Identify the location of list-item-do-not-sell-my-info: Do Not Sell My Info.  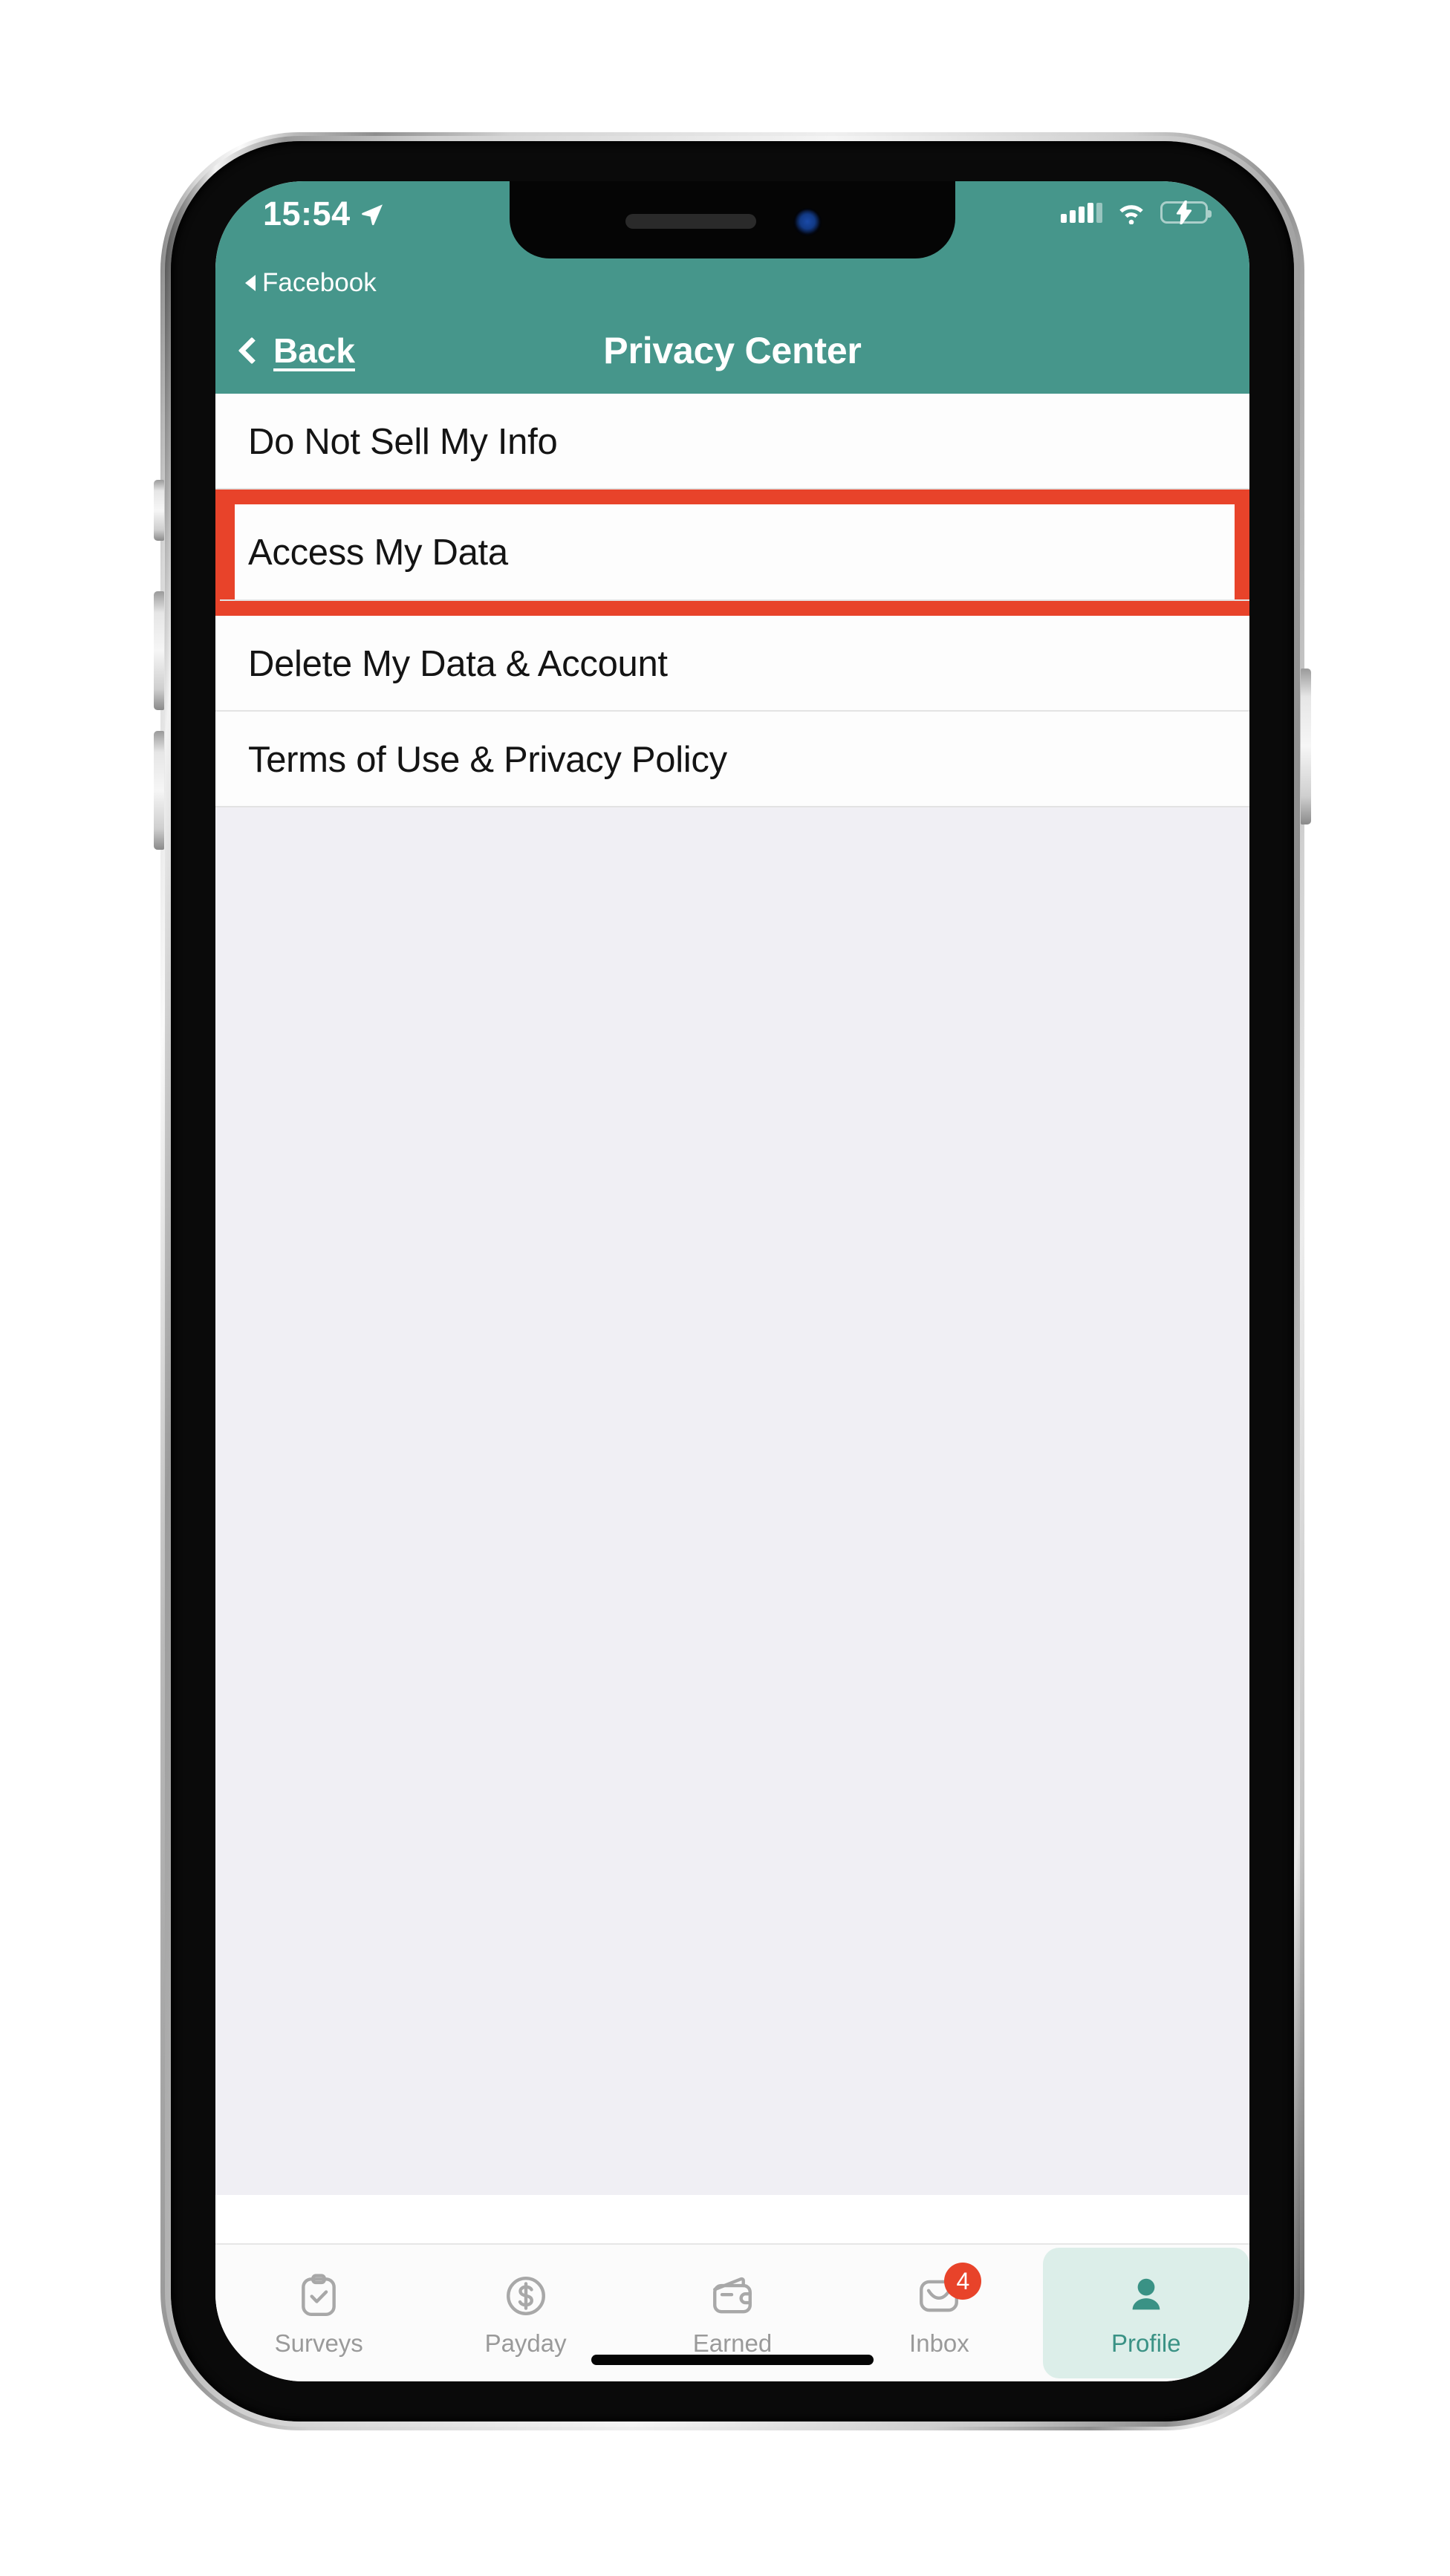
(732, 442).